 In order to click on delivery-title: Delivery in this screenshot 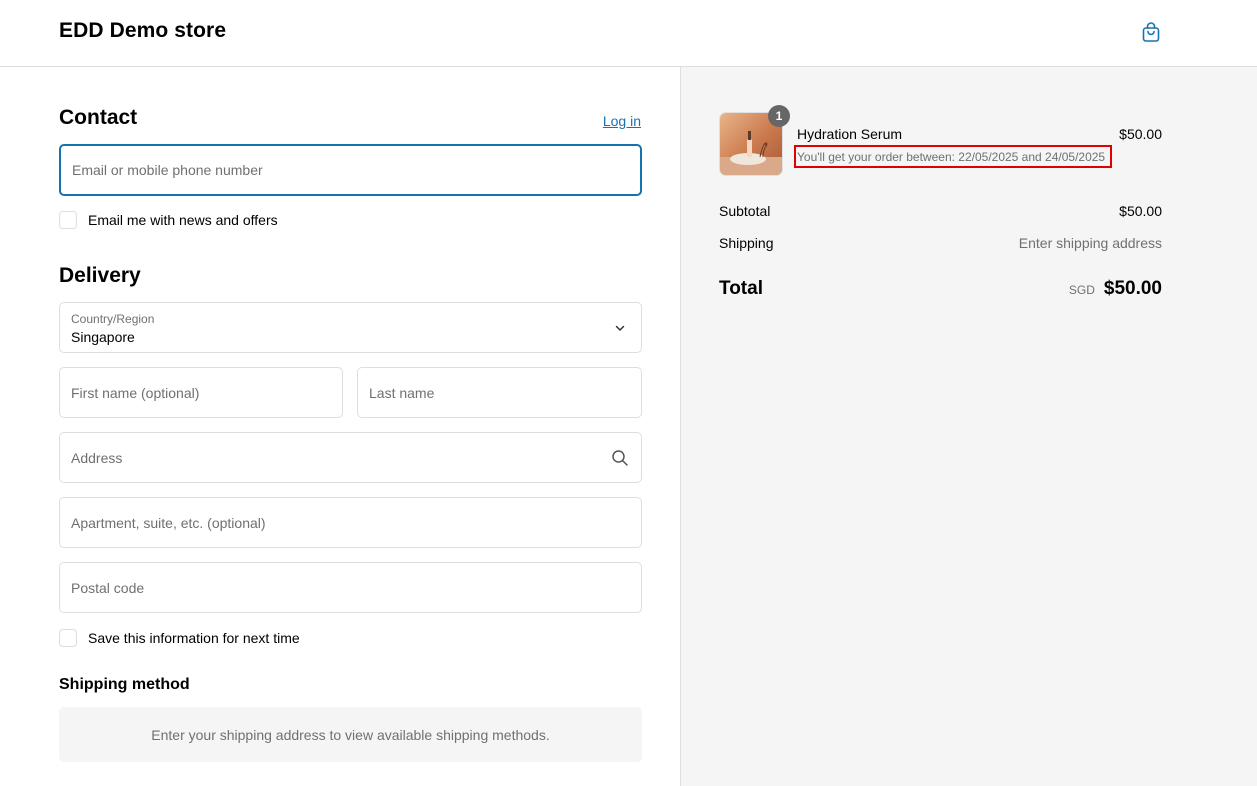, I will do `click(100, 275)`.